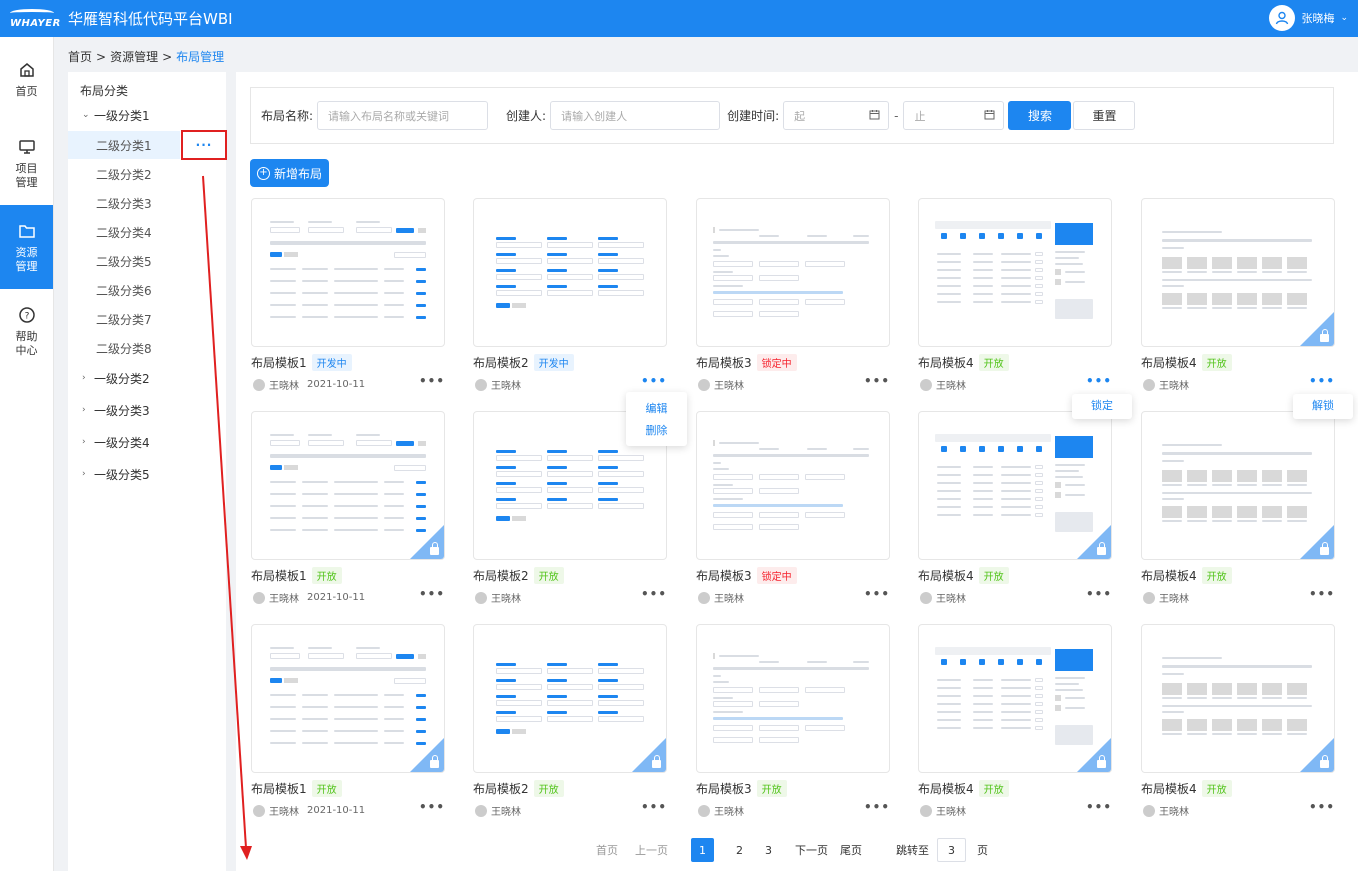  What do you see at coordinates (27, 231) in the screenshot?
I see `folder-icon` at bounding box center [27, 231].